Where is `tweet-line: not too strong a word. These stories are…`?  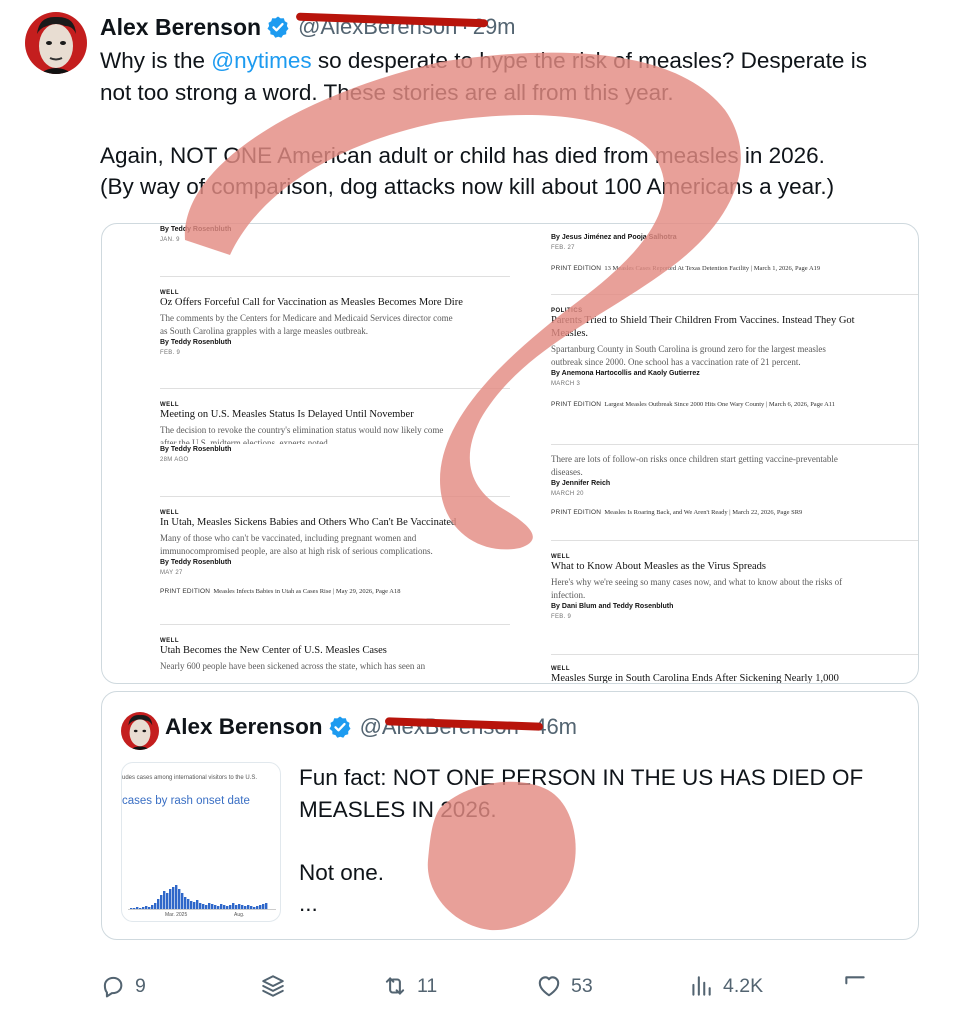 tweet-line: not too strong a word. These stories are… is located at coordinates (387, 92).